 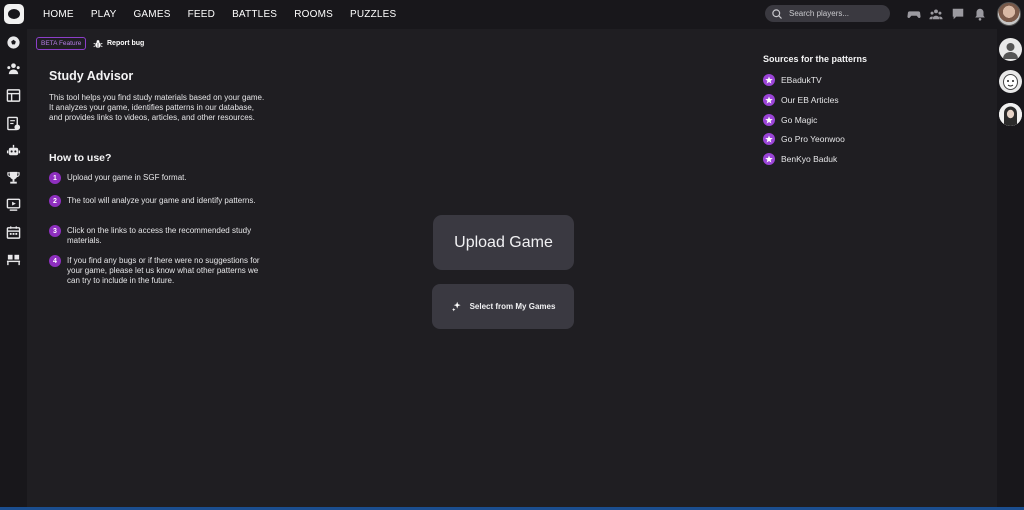 I want to click on left-sidebar, so click(x=13, y=269).